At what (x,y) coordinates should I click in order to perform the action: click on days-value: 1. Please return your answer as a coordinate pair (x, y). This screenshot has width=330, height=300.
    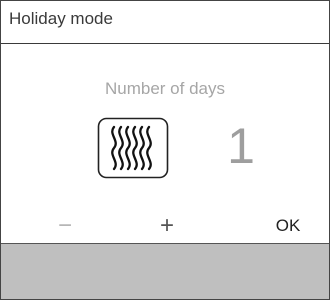
    Looking at the image, I should click on (241, 146).